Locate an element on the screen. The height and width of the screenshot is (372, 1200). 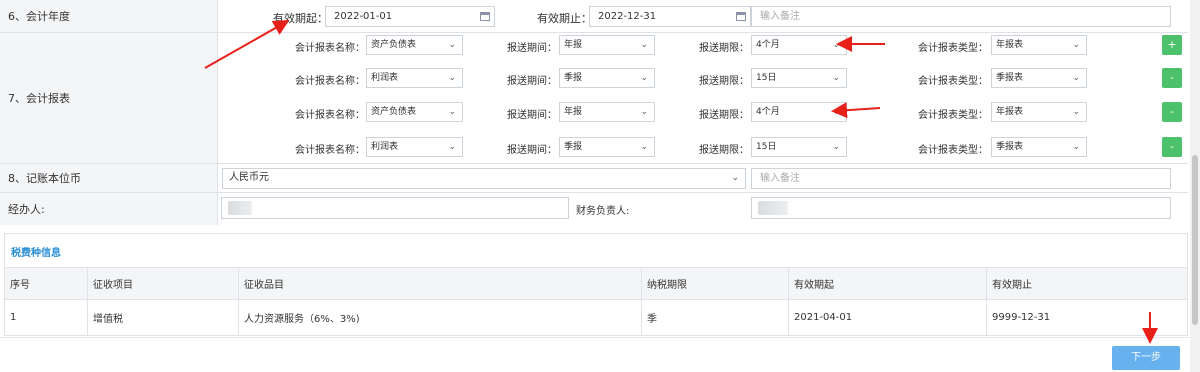
fiscal-year-remark-input: 输入备注 is located at coordinates (961, 16).